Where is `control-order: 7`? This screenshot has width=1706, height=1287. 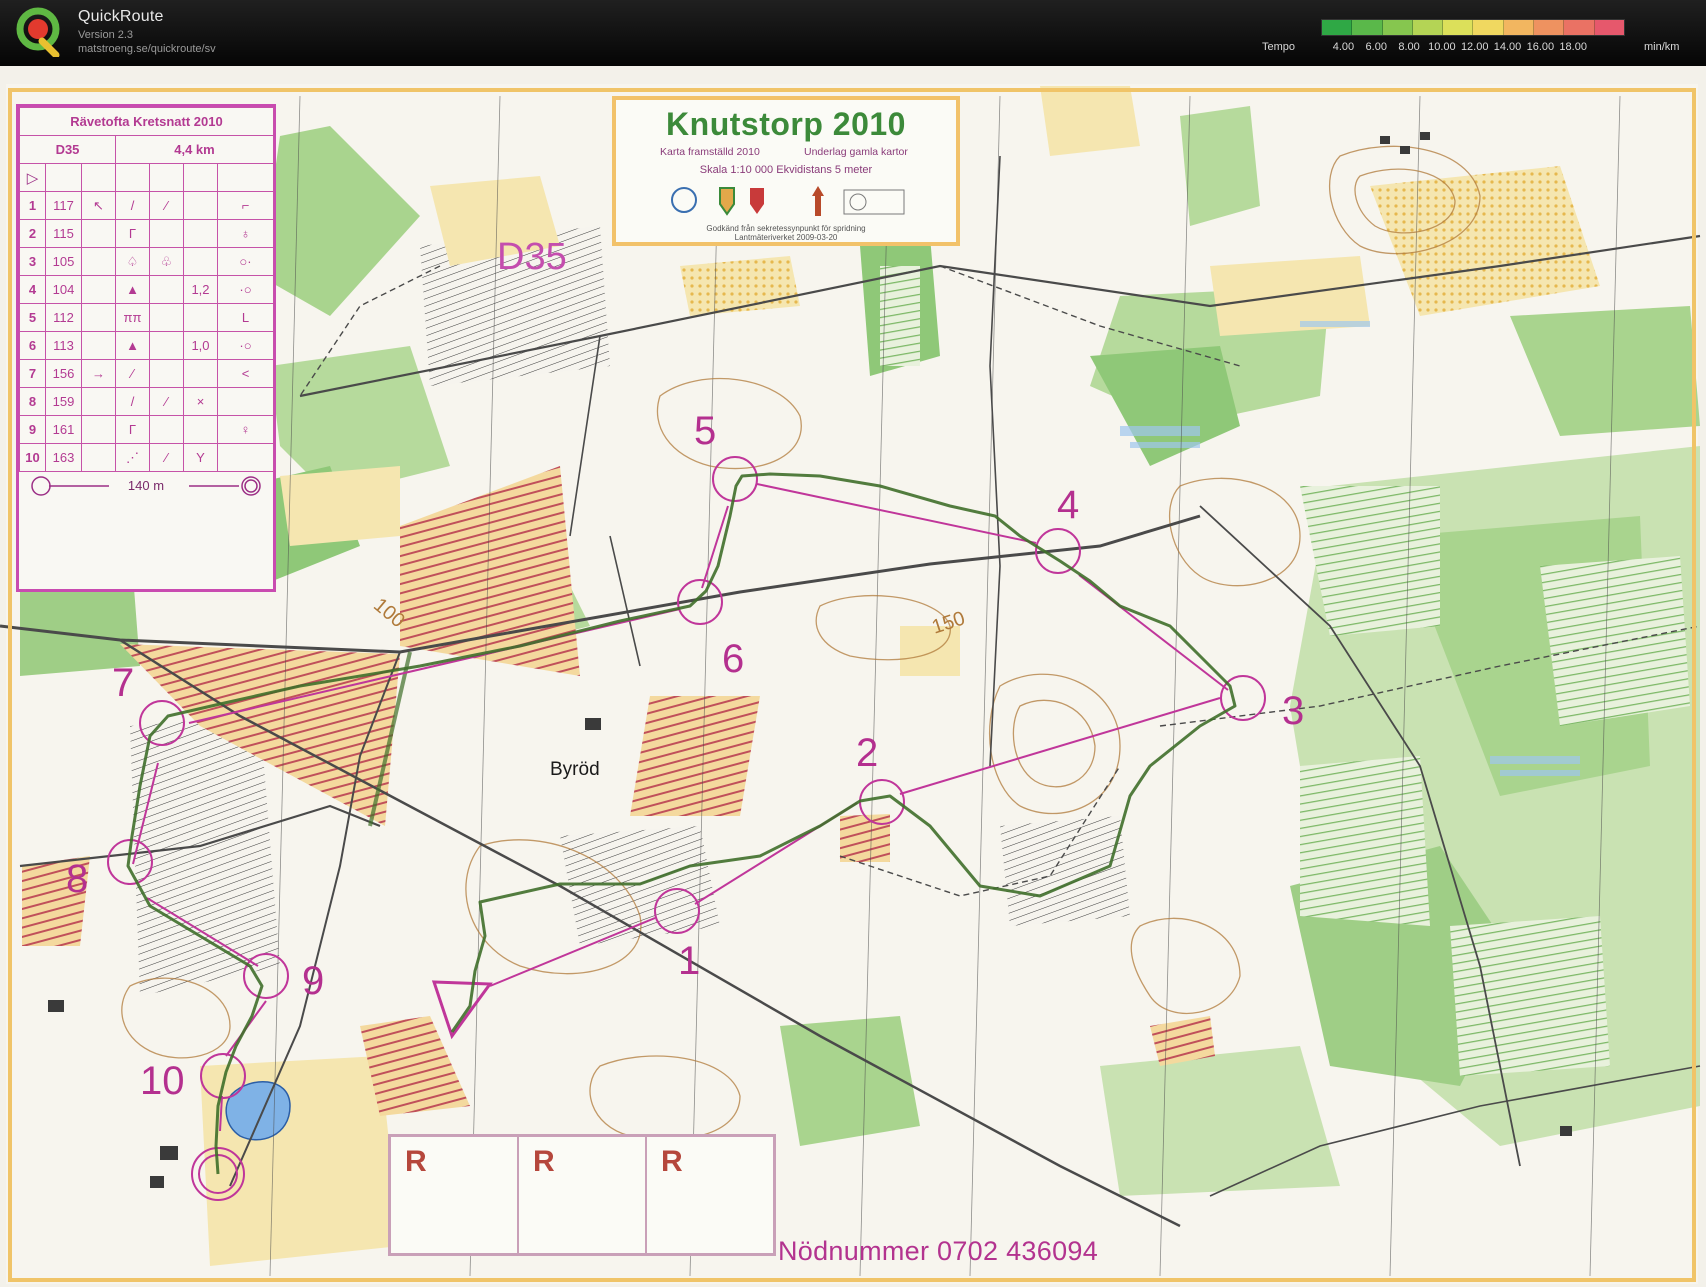 control-order: 7 is located at coordinates (32, 373).